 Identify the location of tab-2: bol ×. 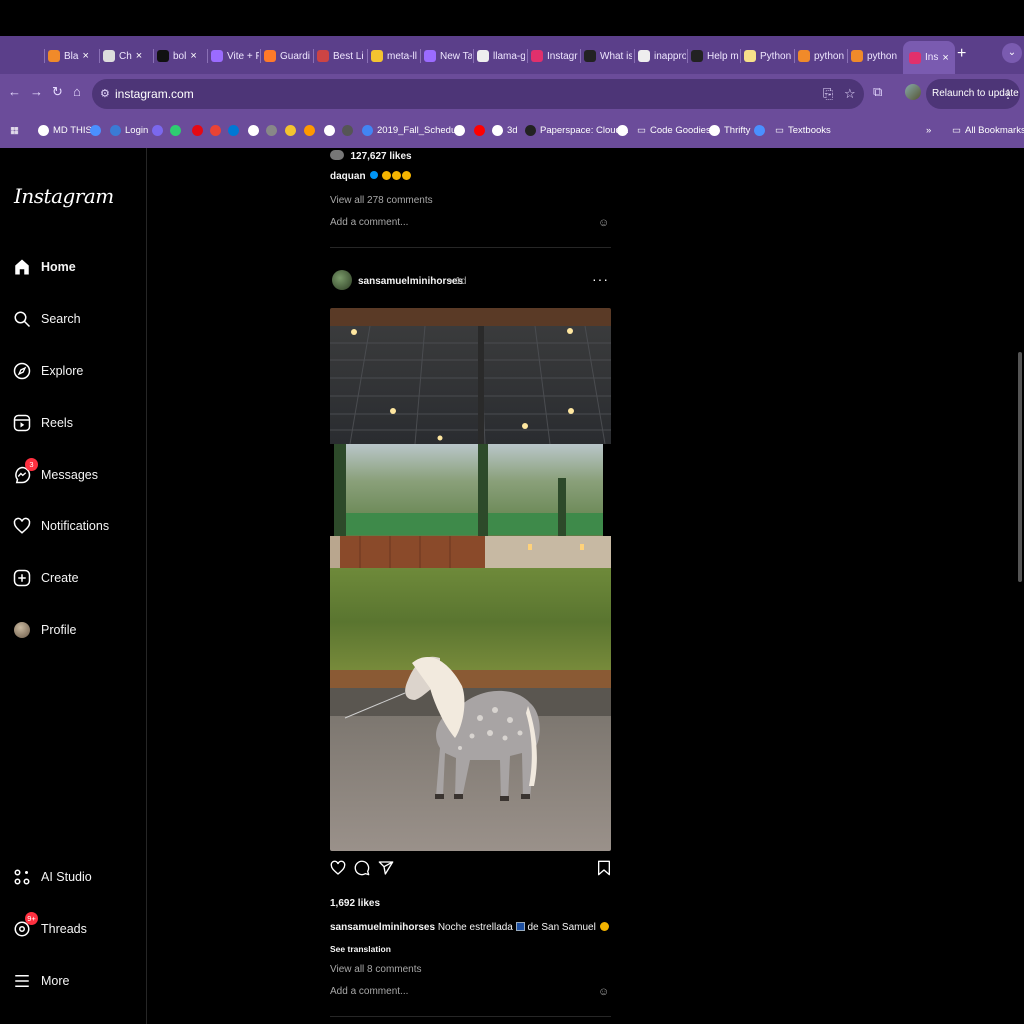
(181, 56).